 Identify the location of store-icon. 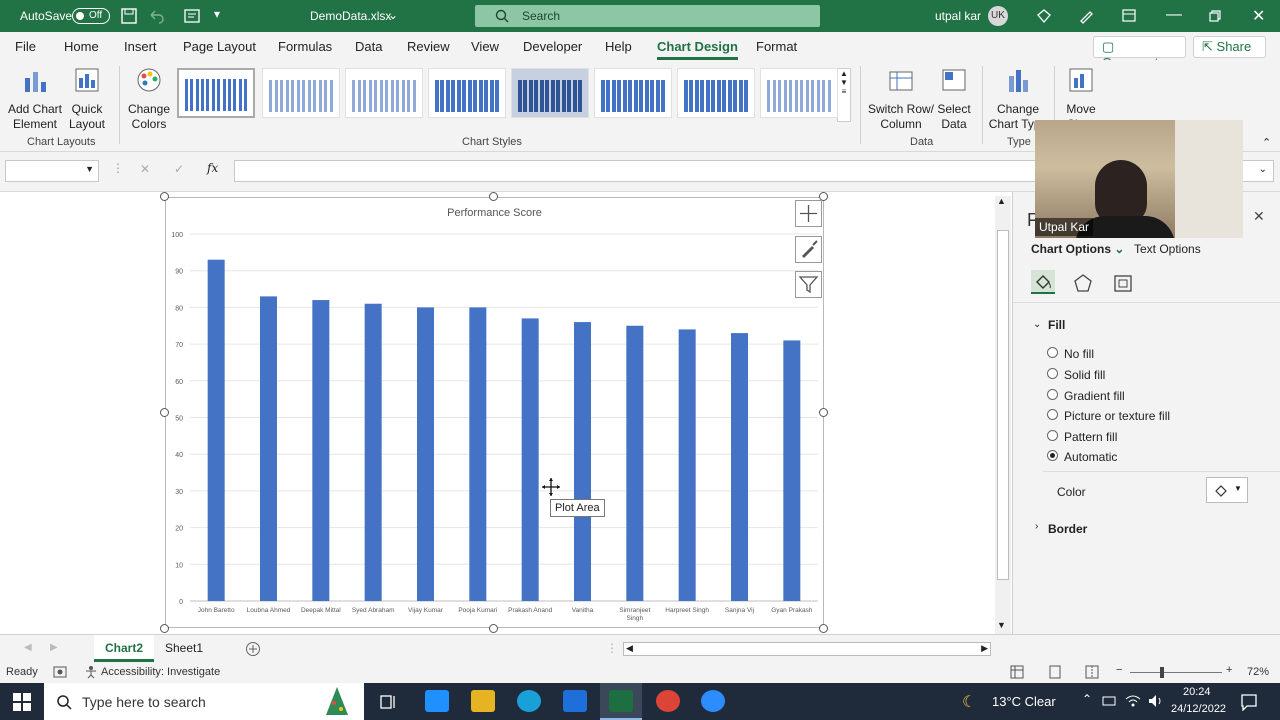
(437, 701).